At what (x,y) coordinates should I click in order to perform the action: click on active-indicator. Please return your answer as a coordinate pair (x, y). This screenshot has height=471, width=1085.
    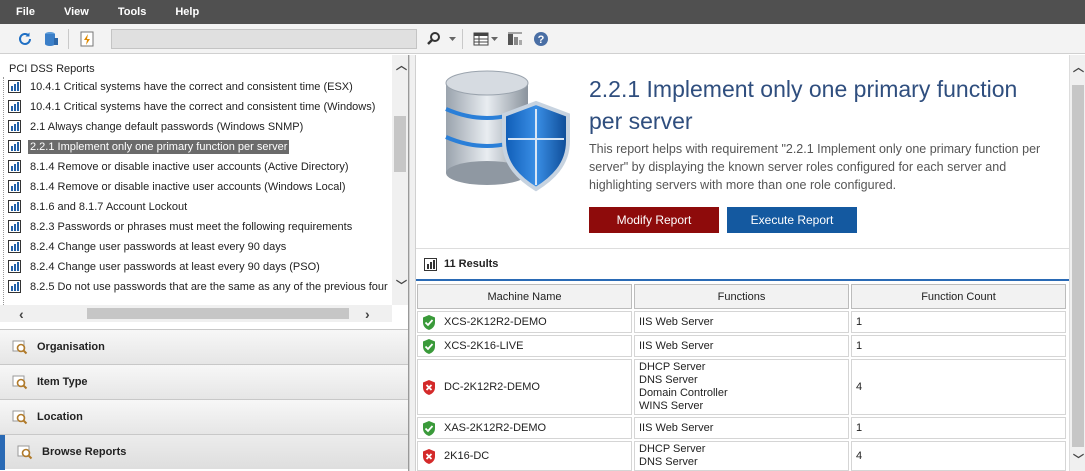
    Looking at the image, I should click on (2, 452).